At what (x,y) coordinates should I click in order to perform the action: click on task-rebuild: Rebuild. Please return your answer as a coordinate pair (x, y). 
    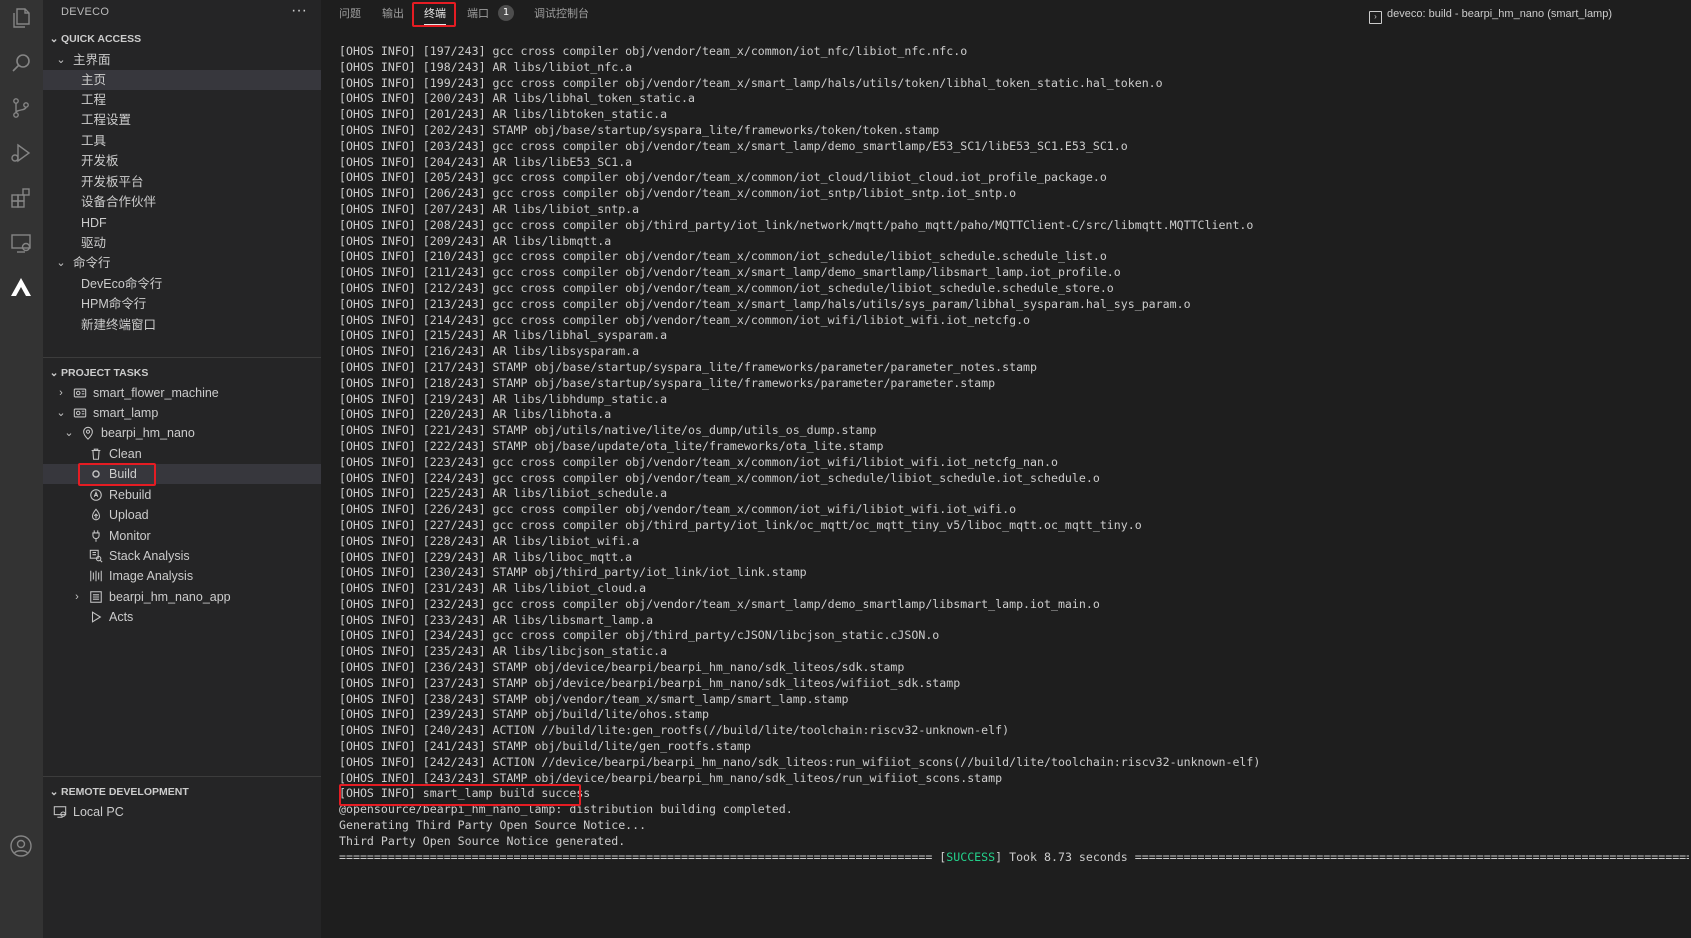
    Looking at the image, I should click on (182, 495).